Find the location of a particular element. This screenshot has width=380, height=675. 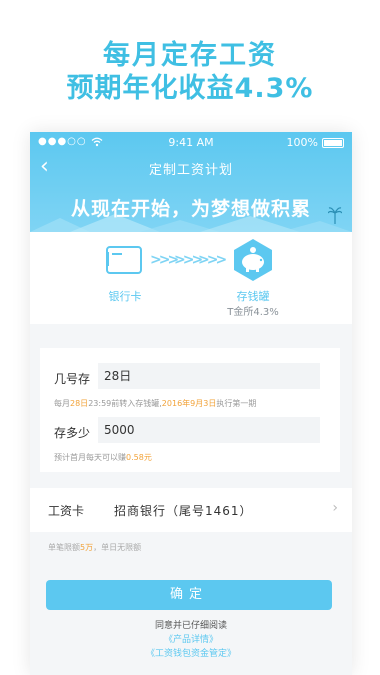

banner-slogan: 从现在开始，为梦想做积累 is located at coordinates (190, 209).